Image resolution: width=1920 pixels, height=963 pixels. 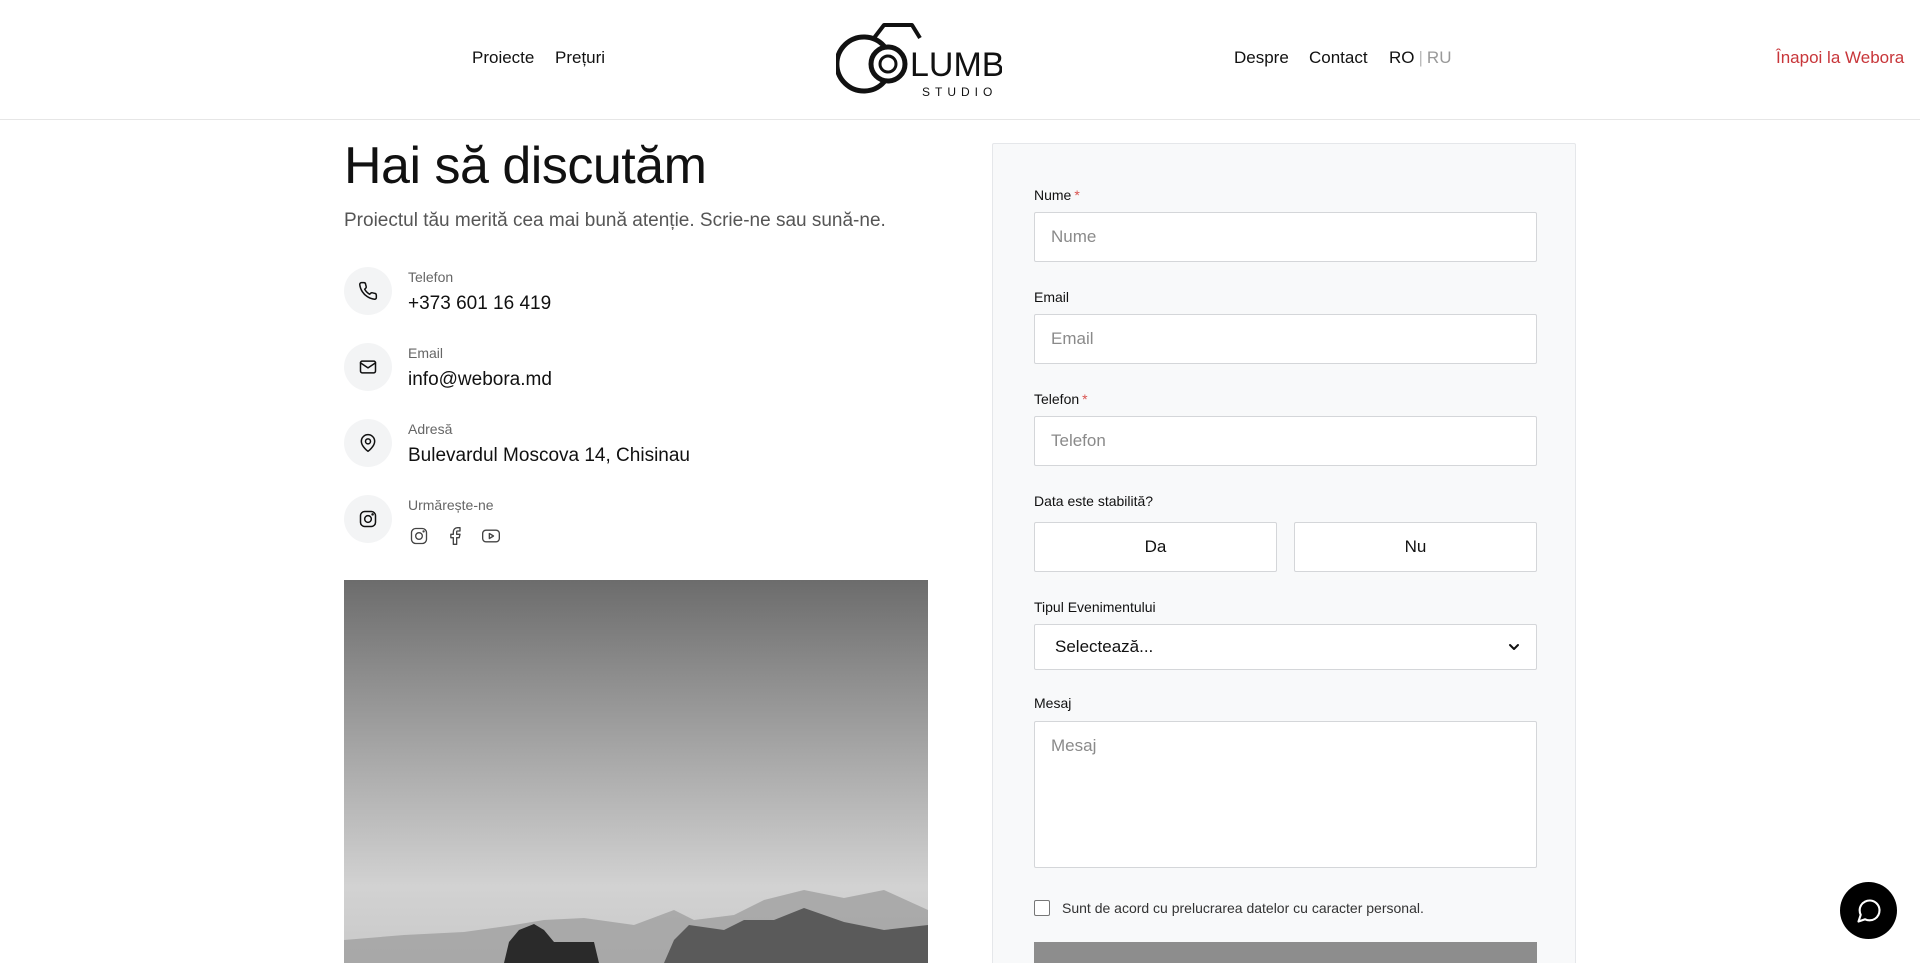 What do you see at coordinates (1439, 57) in the screenshot?
I see `lang-ru: RU` at bounding box center [1439, 57].